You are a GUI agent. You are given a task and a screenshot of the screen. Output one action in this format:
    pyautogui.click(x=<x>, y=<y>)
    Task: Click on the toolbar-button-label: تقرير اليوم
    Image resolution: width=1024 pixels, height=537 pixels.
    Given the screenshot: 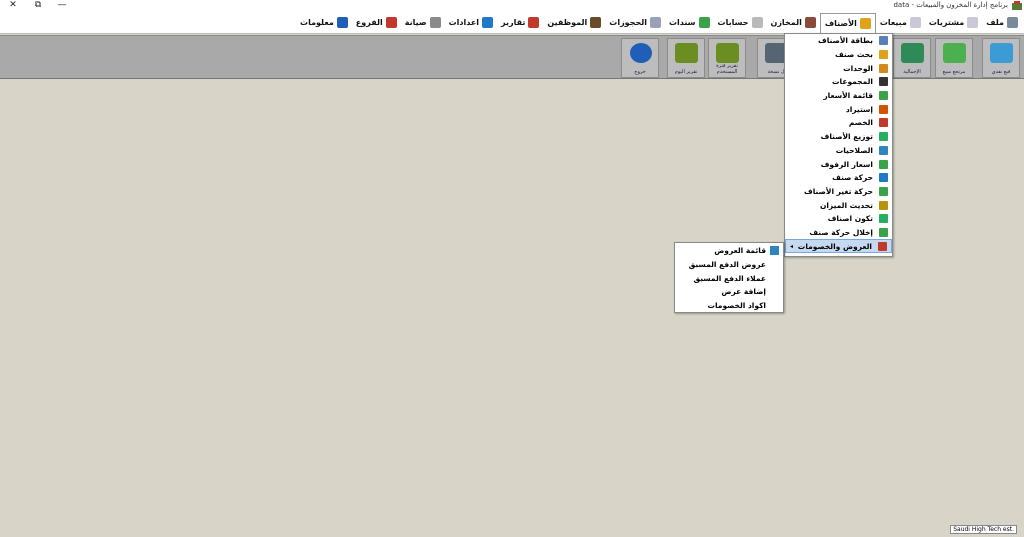 What is the action you would take?
    pyautogui.click(x=686, y=72)
    